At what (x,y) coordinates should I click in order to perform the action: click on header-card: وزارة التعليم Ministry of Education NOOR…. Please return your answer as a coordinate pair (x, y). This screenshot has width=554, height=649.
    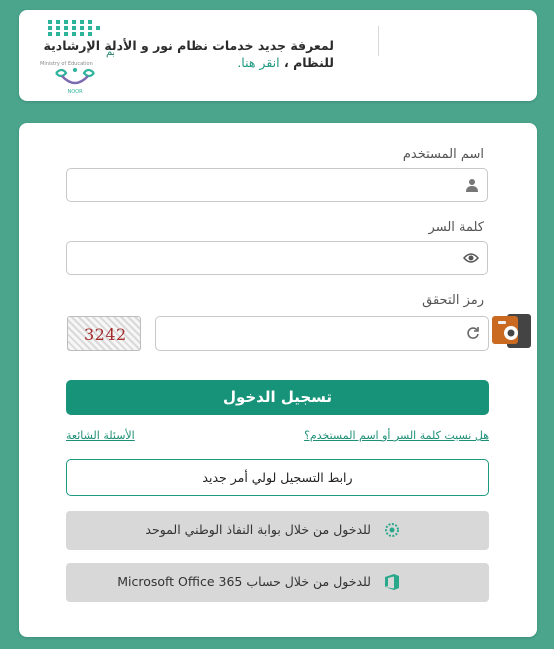
    Looking at the image, I should click on (278, 55).